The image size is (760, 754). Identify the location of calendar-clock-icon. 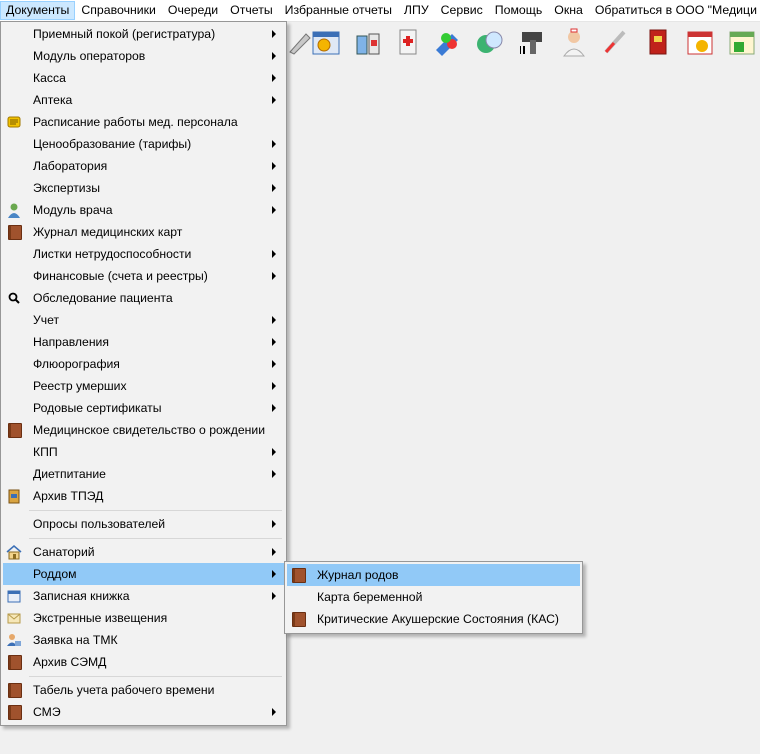
(326, 42).